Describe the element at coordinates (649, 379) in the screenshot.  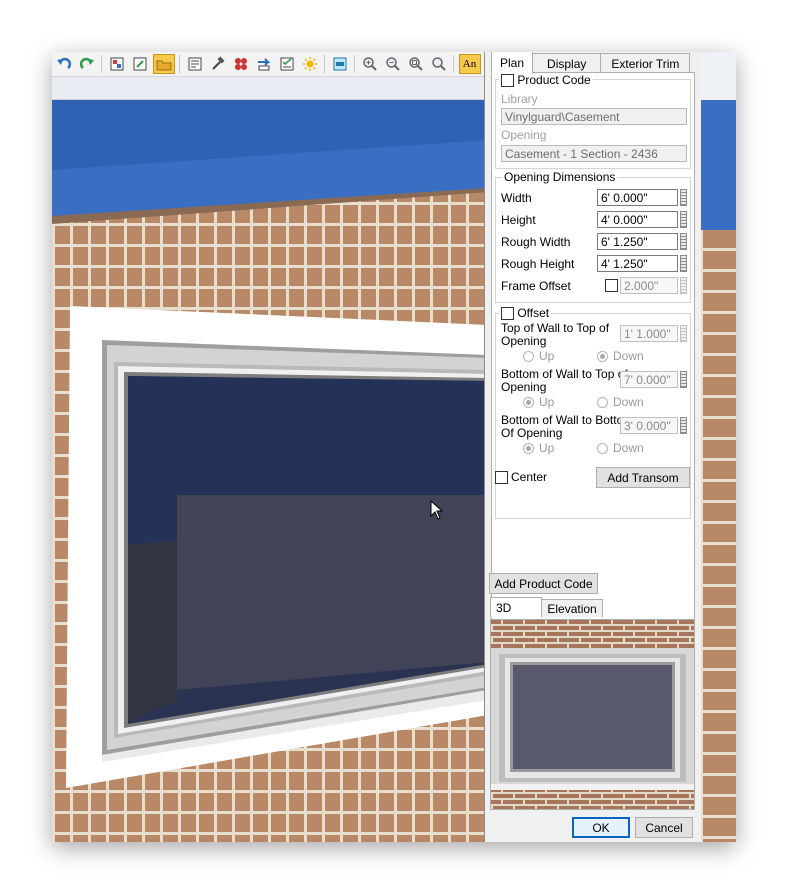
I see `bottom-wall-top-opening-input: 7' 0.000"` at that location.